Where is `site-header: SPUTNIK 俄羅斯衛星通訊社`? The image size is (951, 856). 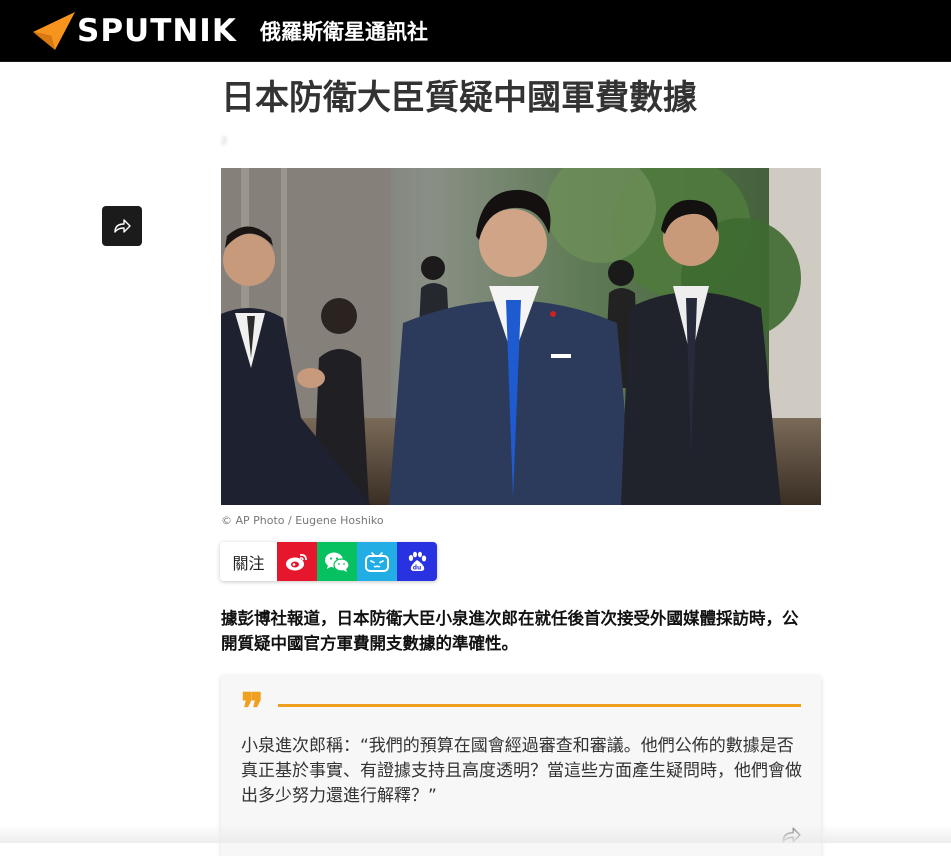
site-header: SPUTNIK 俄羅斯衛星通訊社 is located at coordinates (475, 31).